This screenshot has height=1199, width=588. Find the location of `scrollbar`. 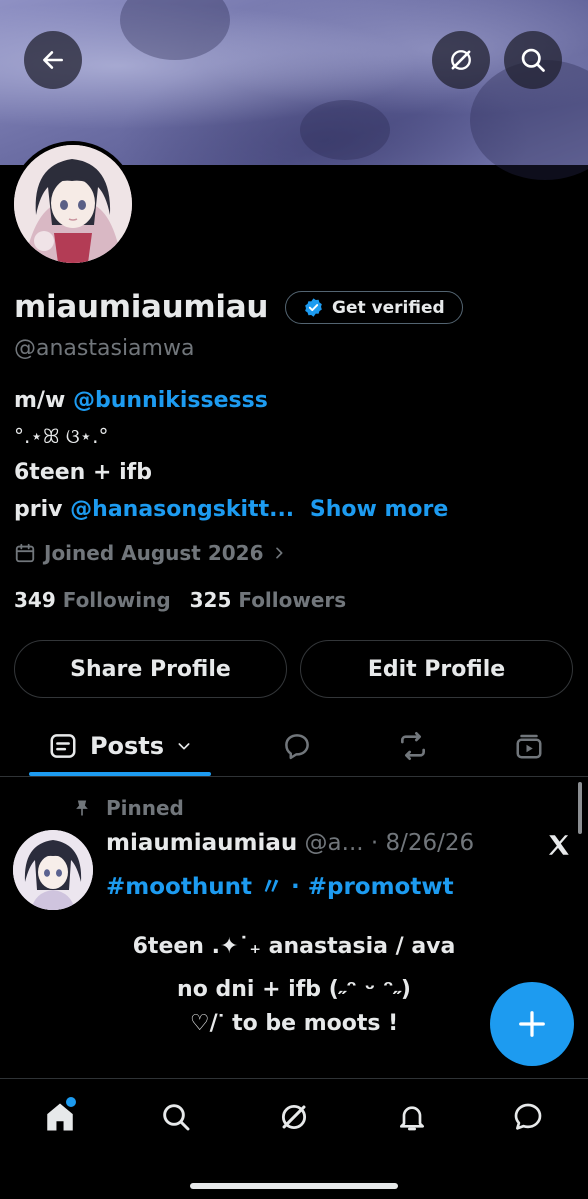

scrollbar is located at coordinates (580, 808).